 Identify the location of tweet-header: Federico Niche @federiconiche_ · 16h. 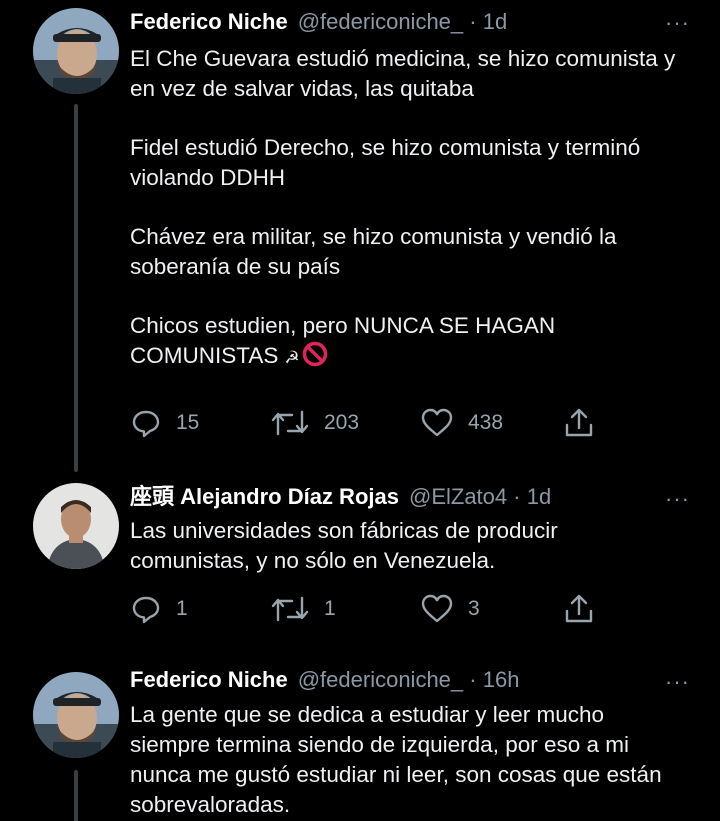
(324, 680).